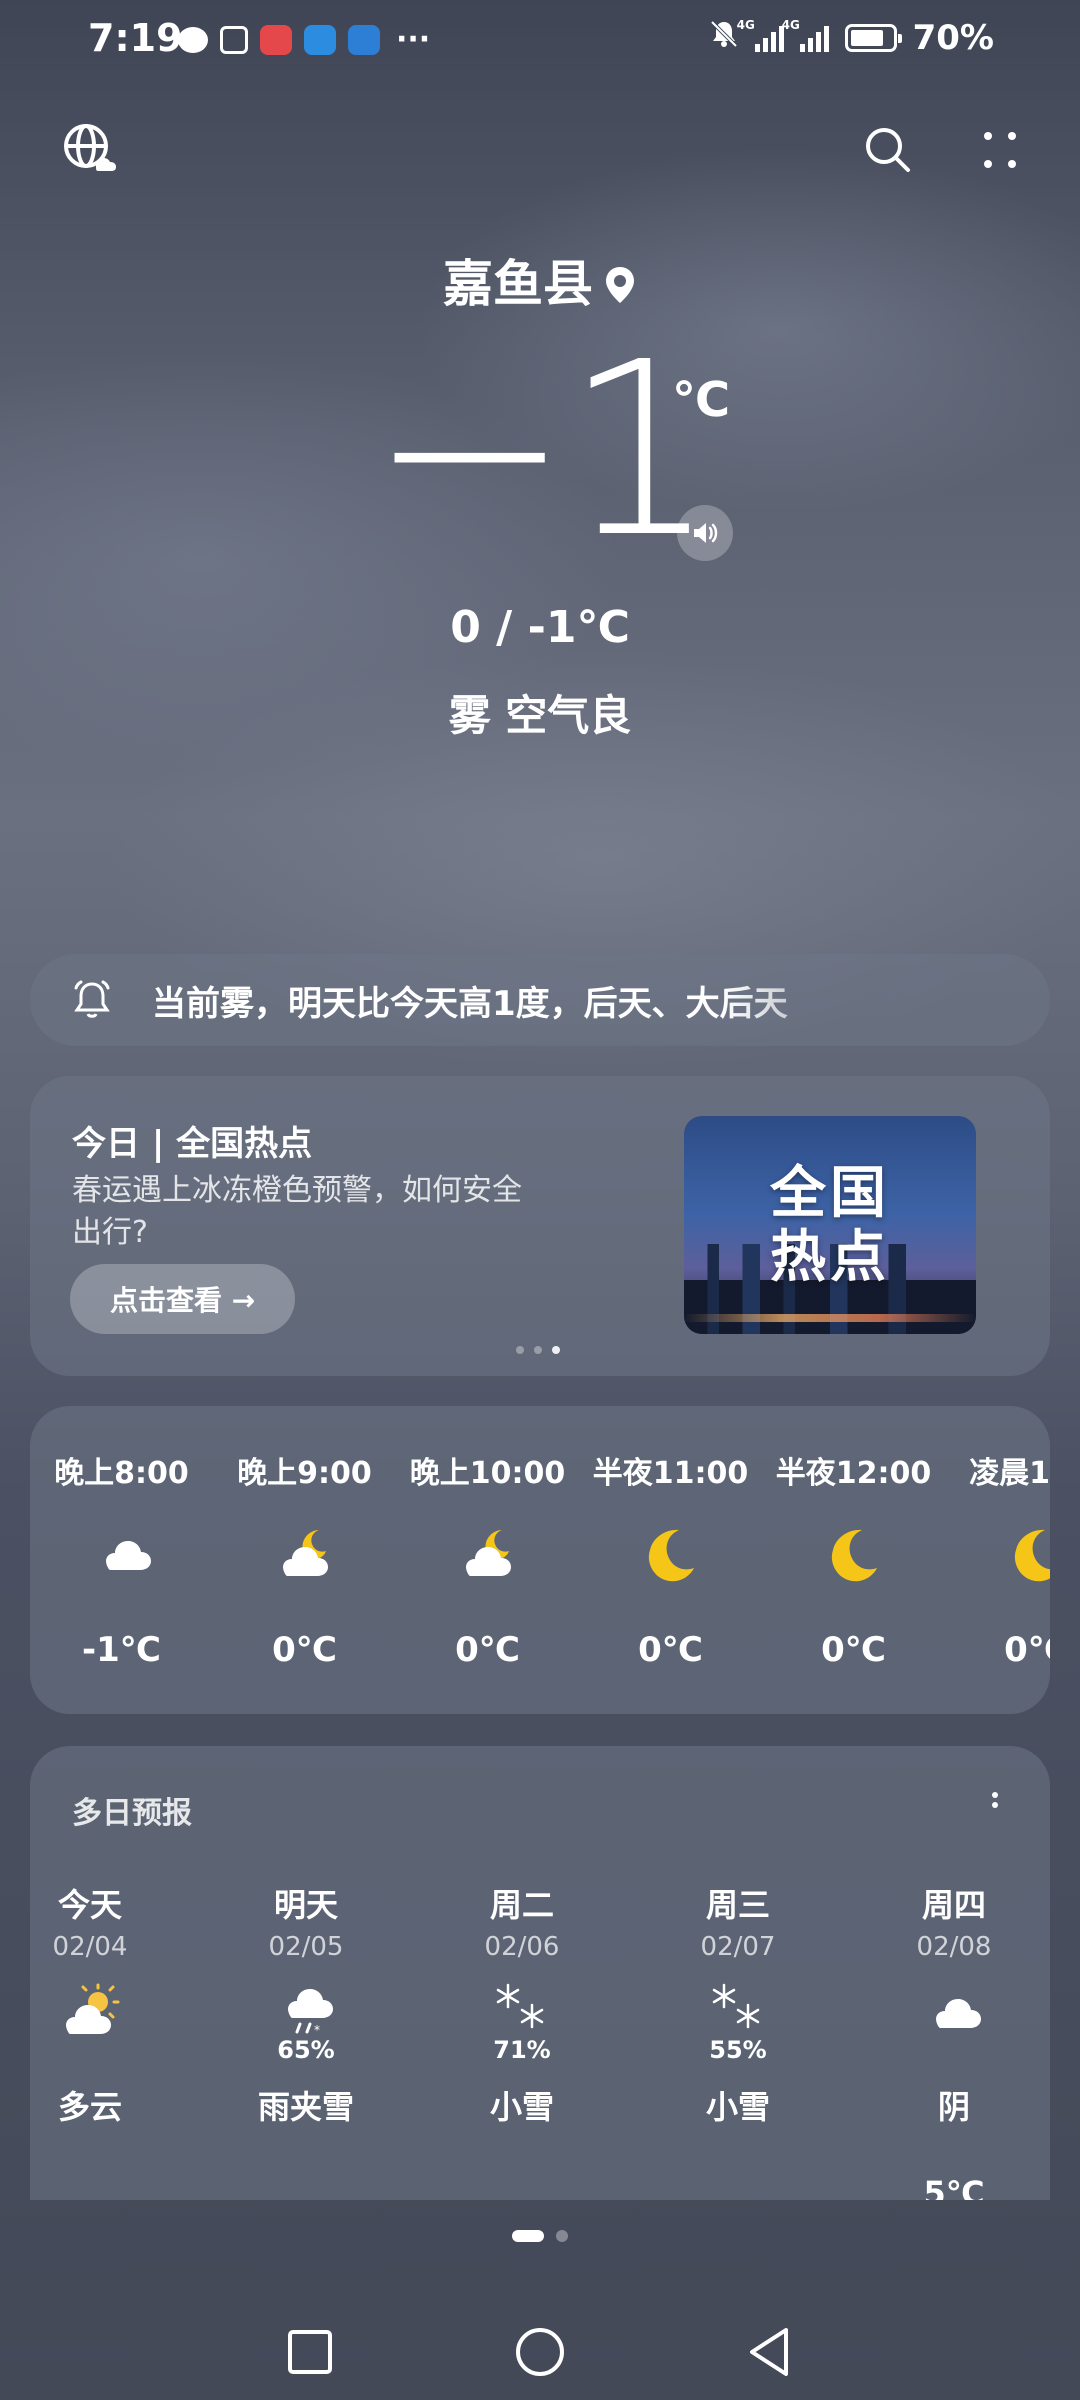 The image size is (1080, 2400). I want to click on city-management-globe-icon, so click(90, 148).